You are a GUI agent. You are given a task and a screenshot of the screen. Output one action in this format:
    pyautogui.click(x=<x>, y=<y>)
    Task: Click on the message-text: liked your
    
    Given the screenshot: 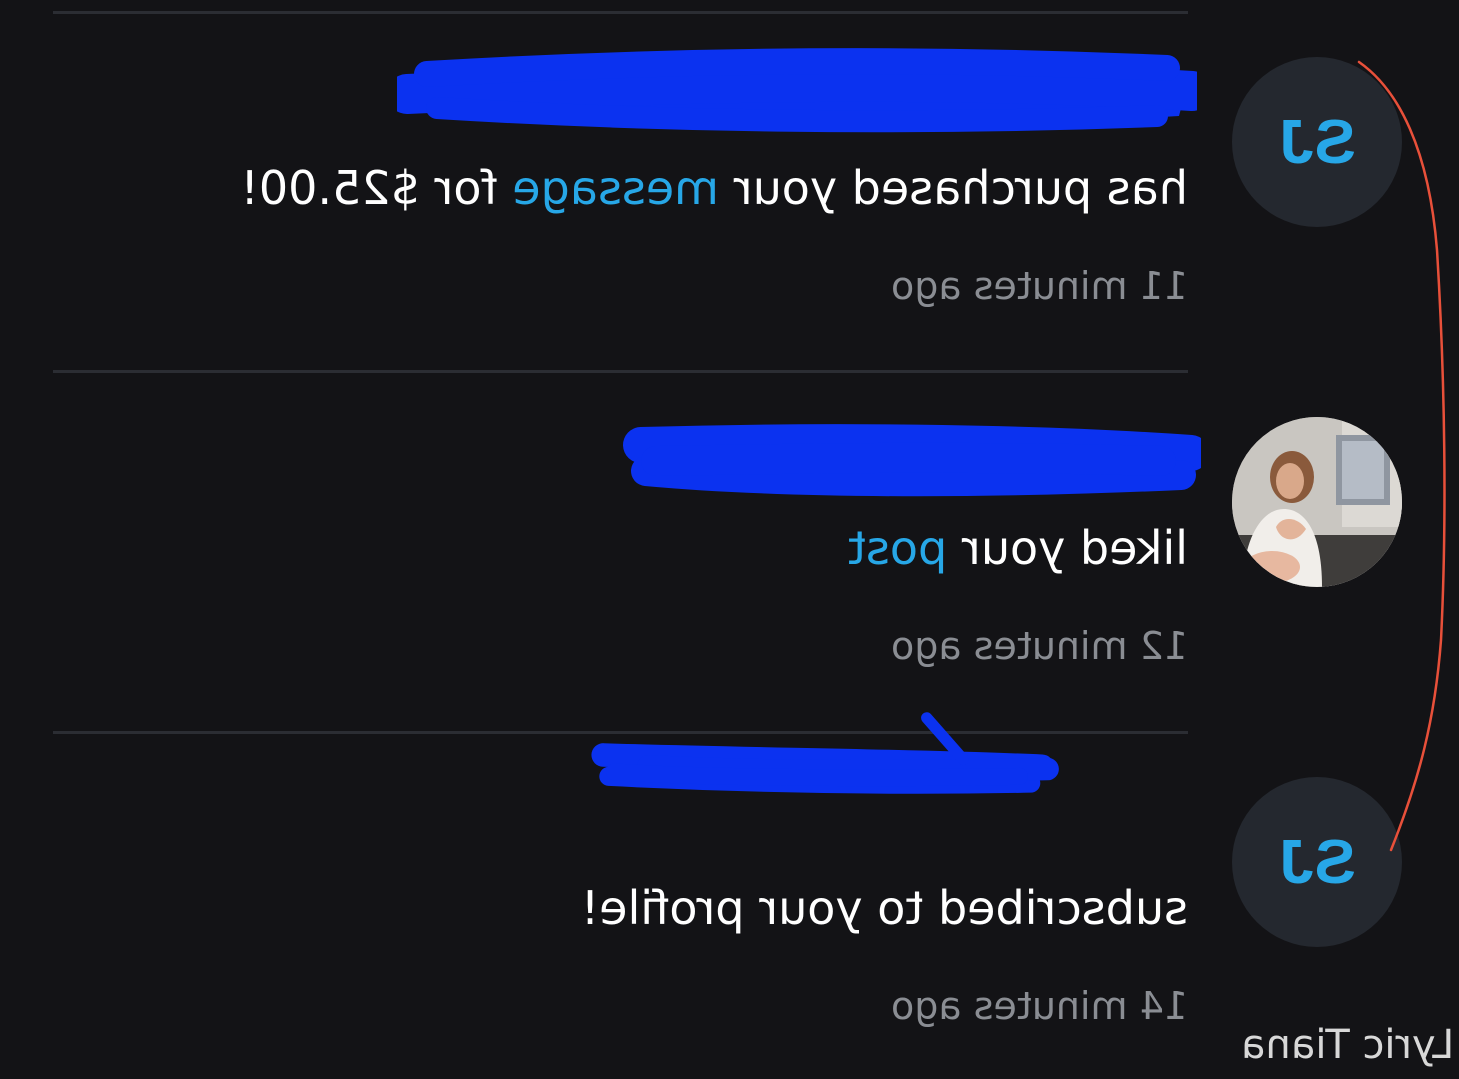 What is the action you would take?
    pyautogui.click(x=1067, y=548)
    